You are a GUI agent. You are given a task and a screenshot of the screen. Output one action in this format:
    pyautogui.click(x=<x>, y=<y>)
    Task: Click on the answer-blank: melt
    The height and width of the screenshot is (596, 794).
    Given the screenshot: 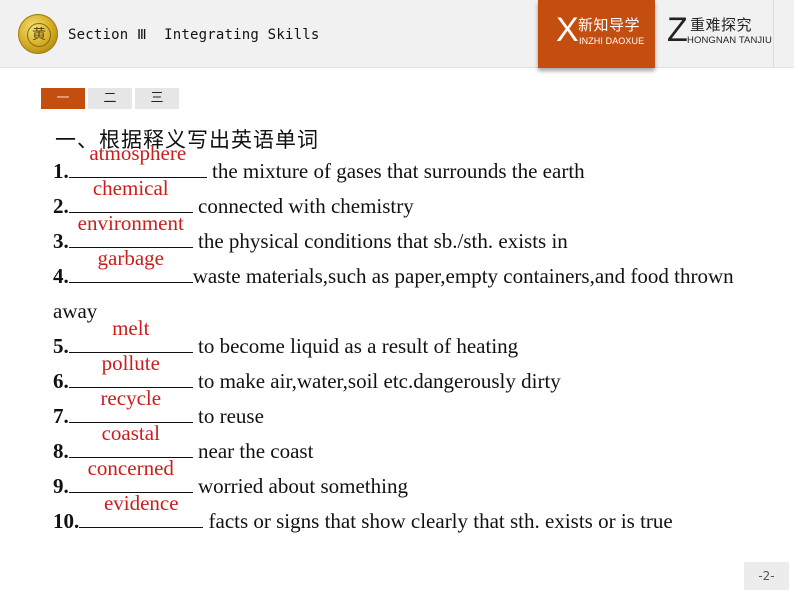 What is the action you would take?
    pyautogui.click(x=130, y=334)
    